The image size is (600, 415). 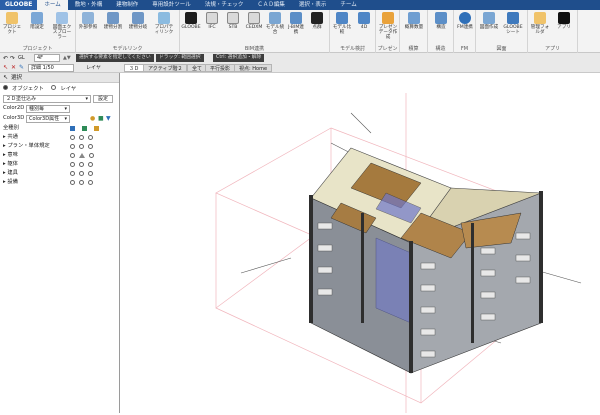 I want to click on presentation-button: プレゼンデータ作成, so click(x=388, y=26).